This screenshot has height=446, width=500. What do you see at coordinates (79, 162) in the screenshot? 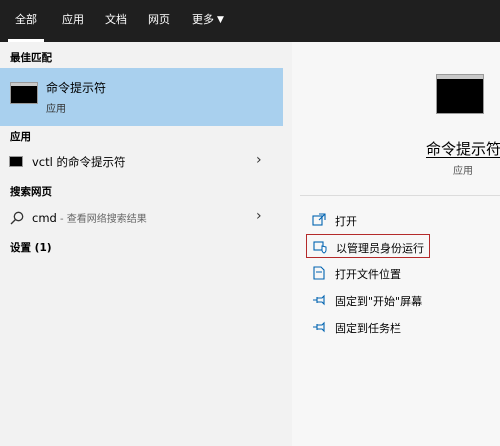
I see `app-result-label: vctl 的命令提示符` at bounding box center [79, 162].